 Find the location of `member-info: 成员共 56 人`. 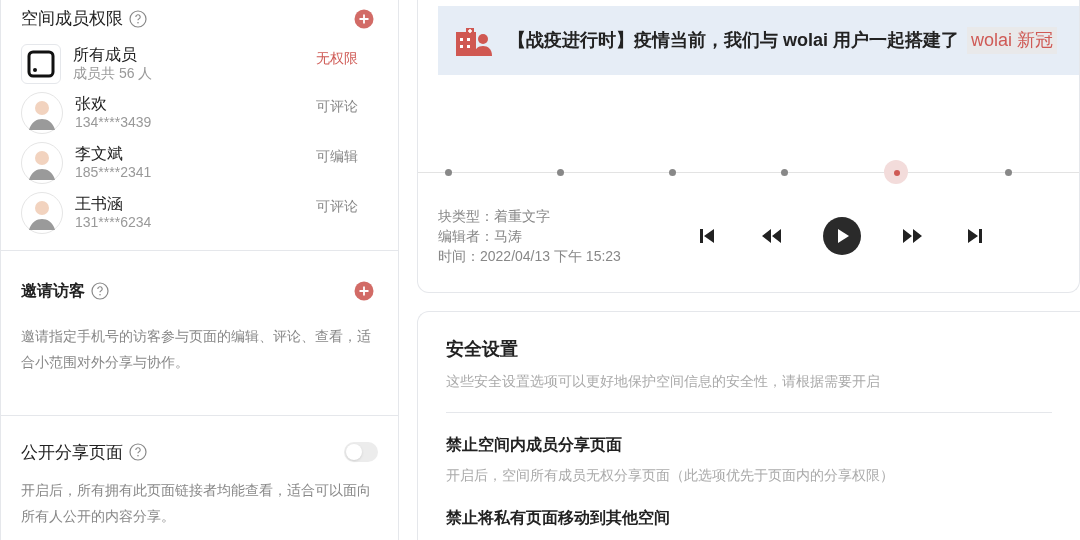

member-info: 成员共 56 人 is located at coordinates (113, 73).